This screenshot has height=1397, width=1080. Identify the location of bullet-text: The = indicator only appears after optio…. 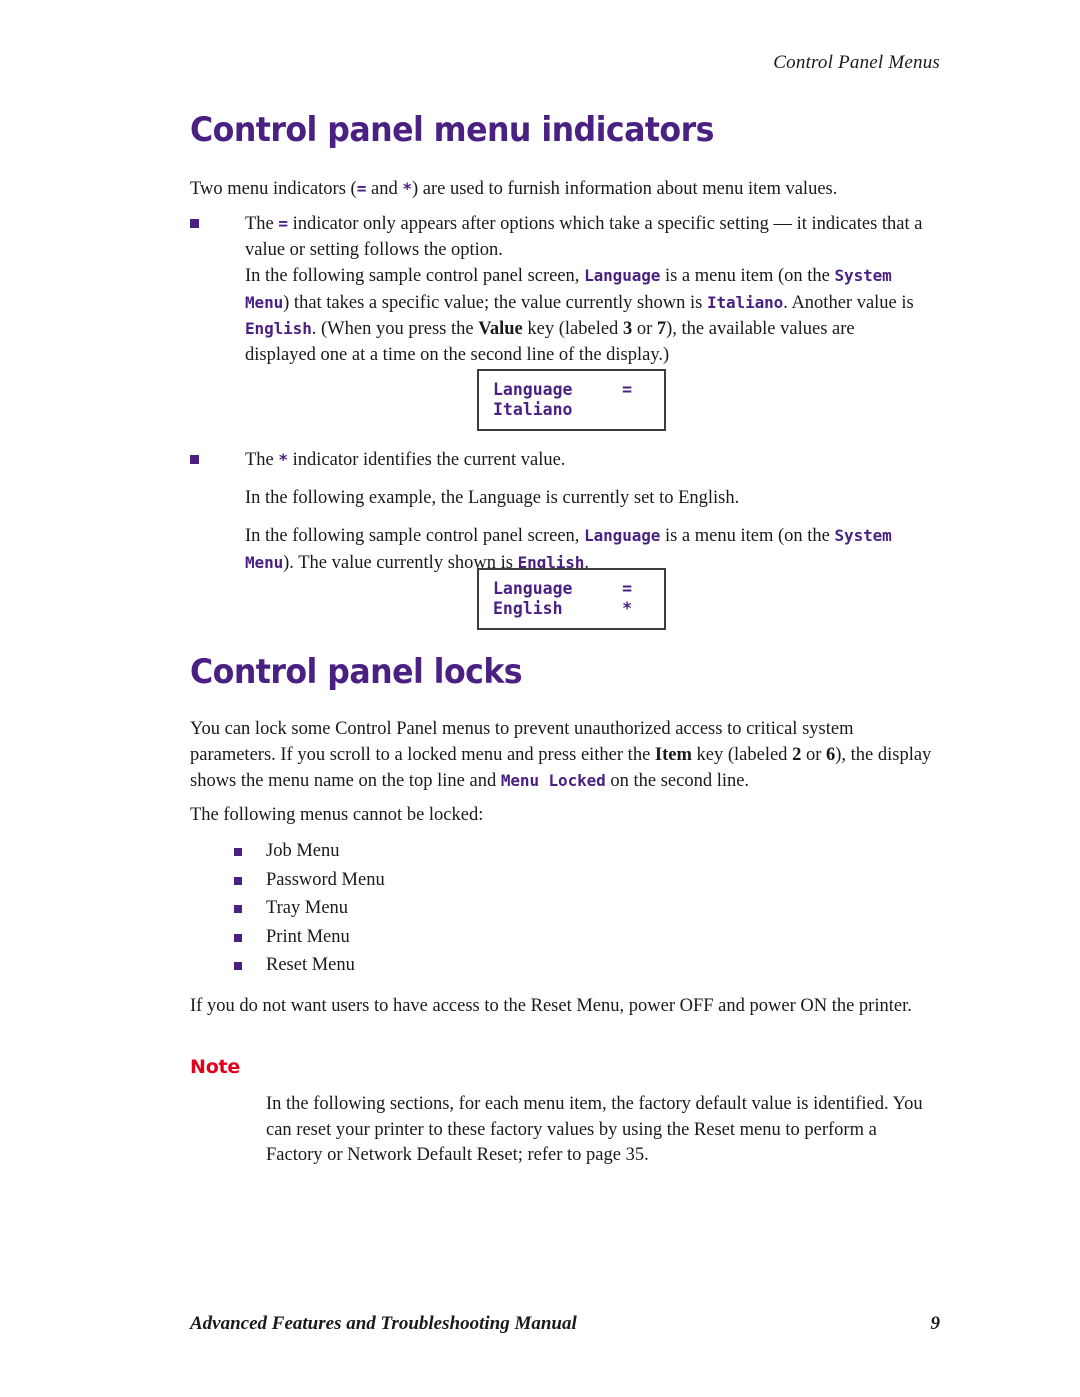
(587, 237).